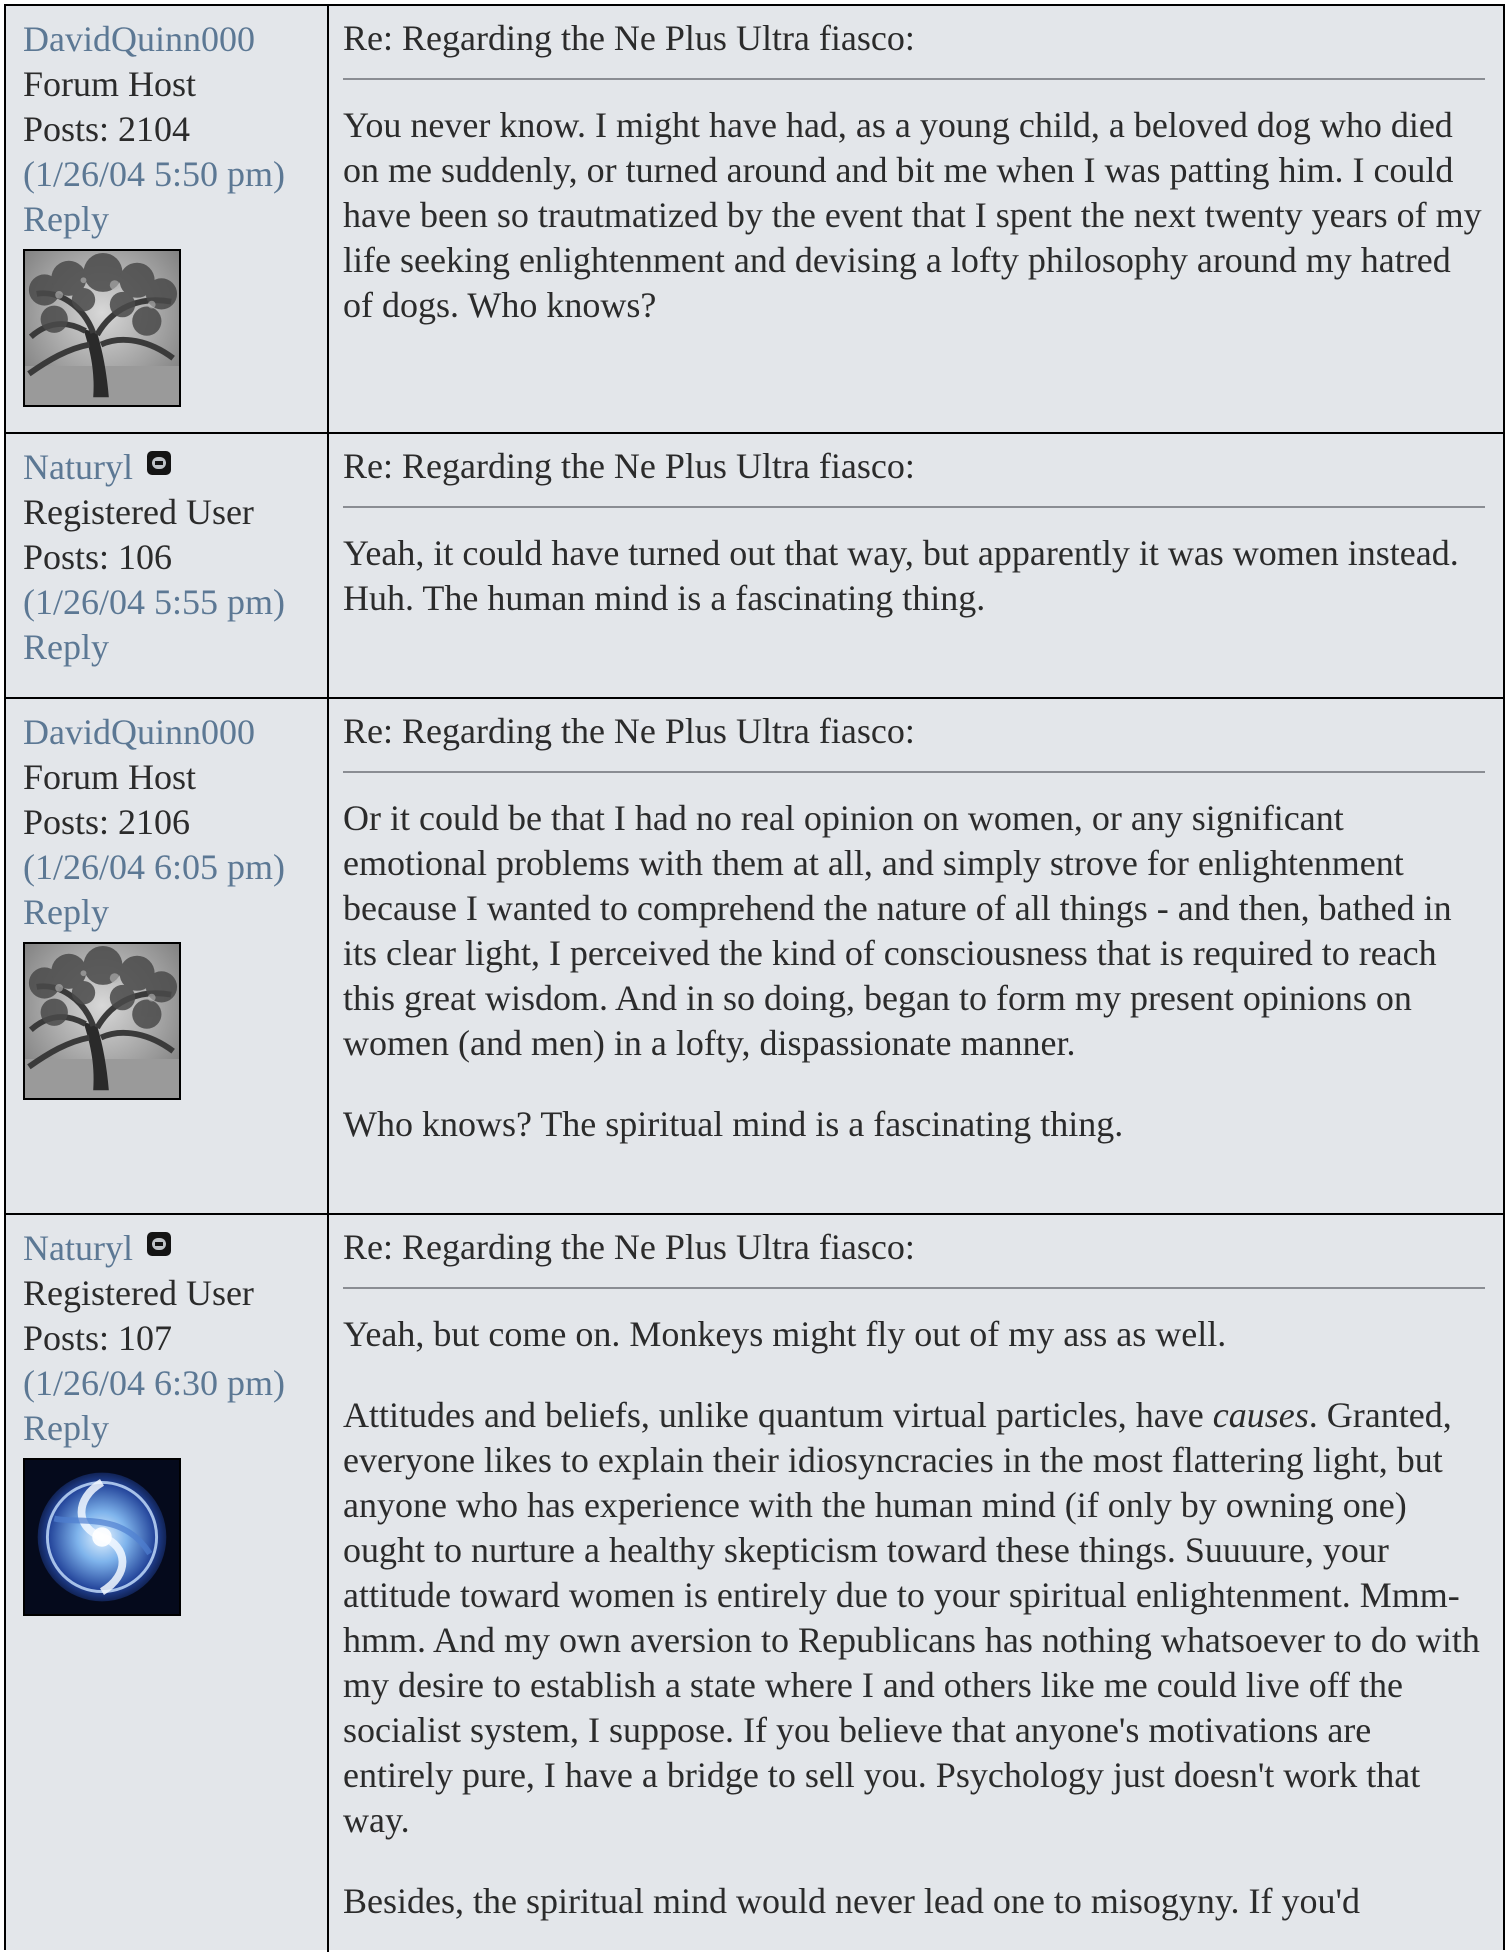 The image size is (1509, 1952). What do you see at coordinates (175, 174) in the screenshot?
I see `post-timestamp-link: (1/26/04 5:50 pm)` at bounding box center [175, 174].